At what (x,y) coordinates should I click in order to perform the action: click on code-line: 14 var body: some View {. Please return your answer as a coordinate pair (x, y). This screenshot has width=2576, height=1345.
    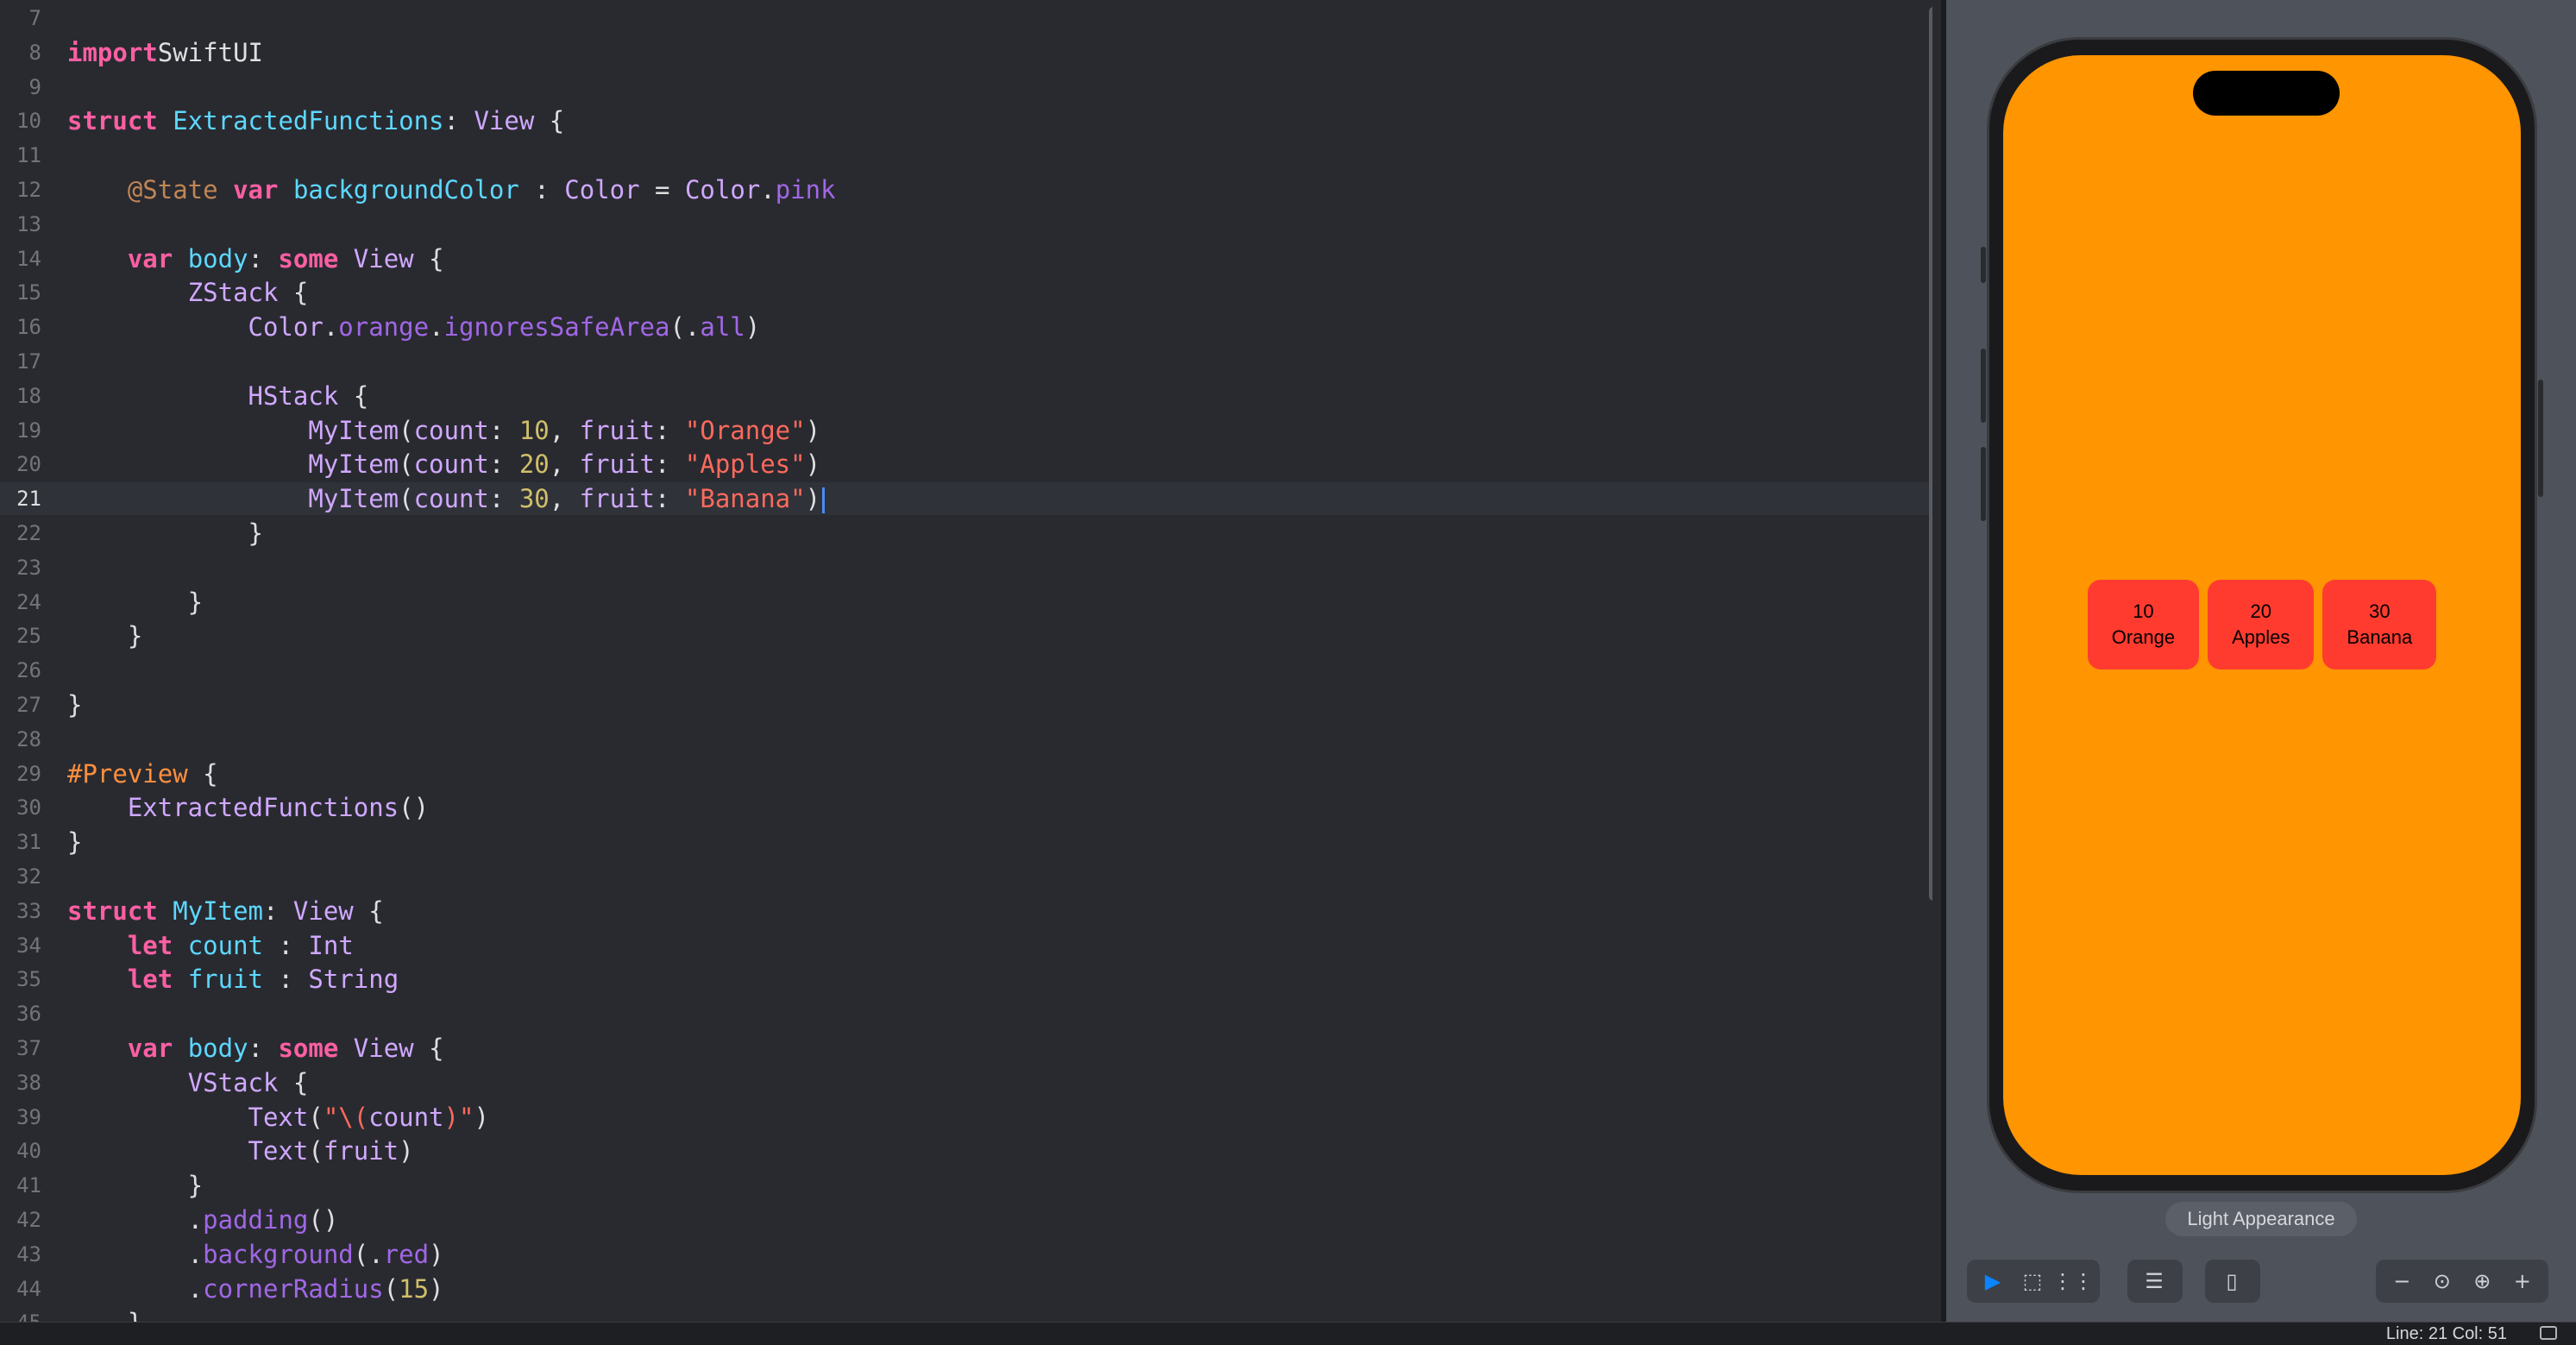
    Looking at the image, I should click on (966, 258).